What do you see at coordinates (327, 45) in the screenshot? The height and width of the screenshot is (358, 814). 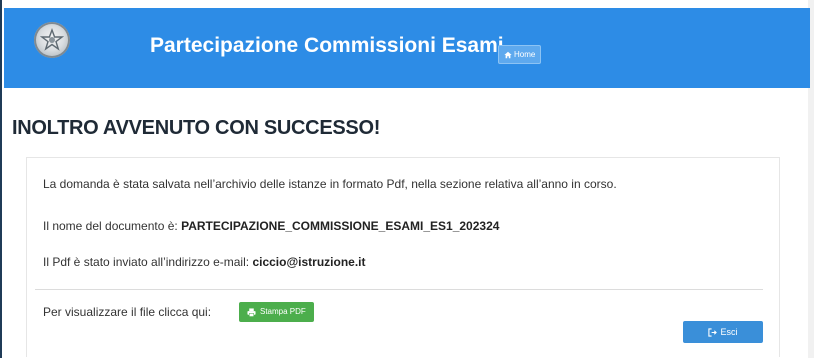 I see `app-title: Partecipazione Commissioni Esami` at bounding box center [327, 45].